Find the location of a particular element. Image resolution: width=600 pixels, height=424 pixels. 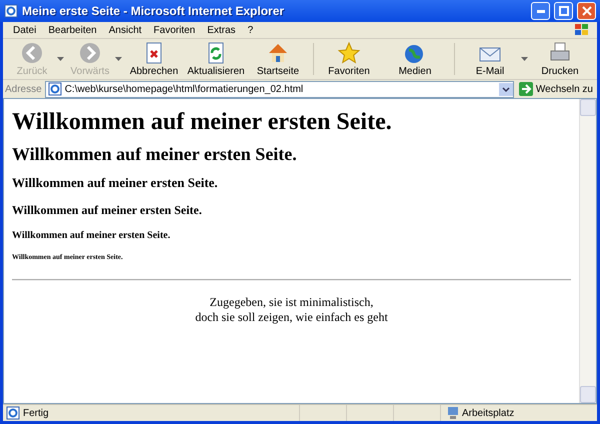

minimize-icon is located at coordinates (540, 11).